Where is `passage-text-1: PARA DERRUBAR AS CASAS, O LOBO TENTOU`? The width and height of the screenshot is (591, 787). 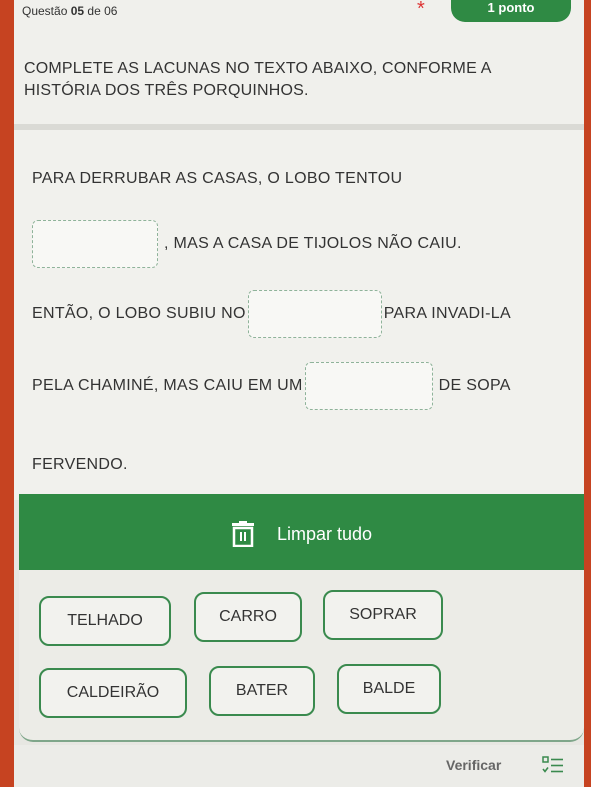
passage-text-1: PARA DERRUBAR AS CASAS, O LOBO TENTOU is located at coordinates (217, 178).